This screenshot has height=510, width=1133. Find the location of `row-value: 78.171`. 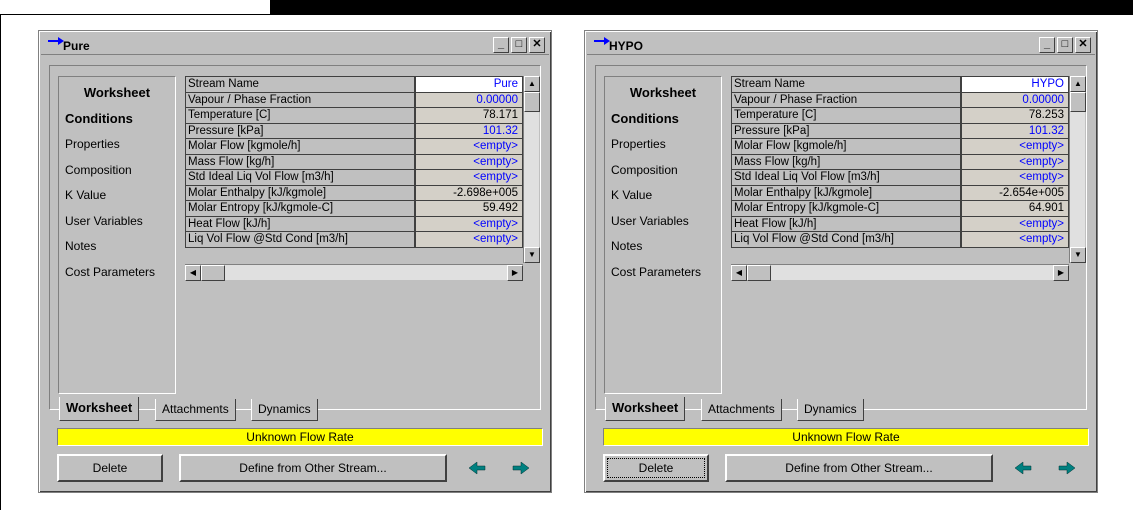

row-value: 78.171 is located at coordinates (469, 115).